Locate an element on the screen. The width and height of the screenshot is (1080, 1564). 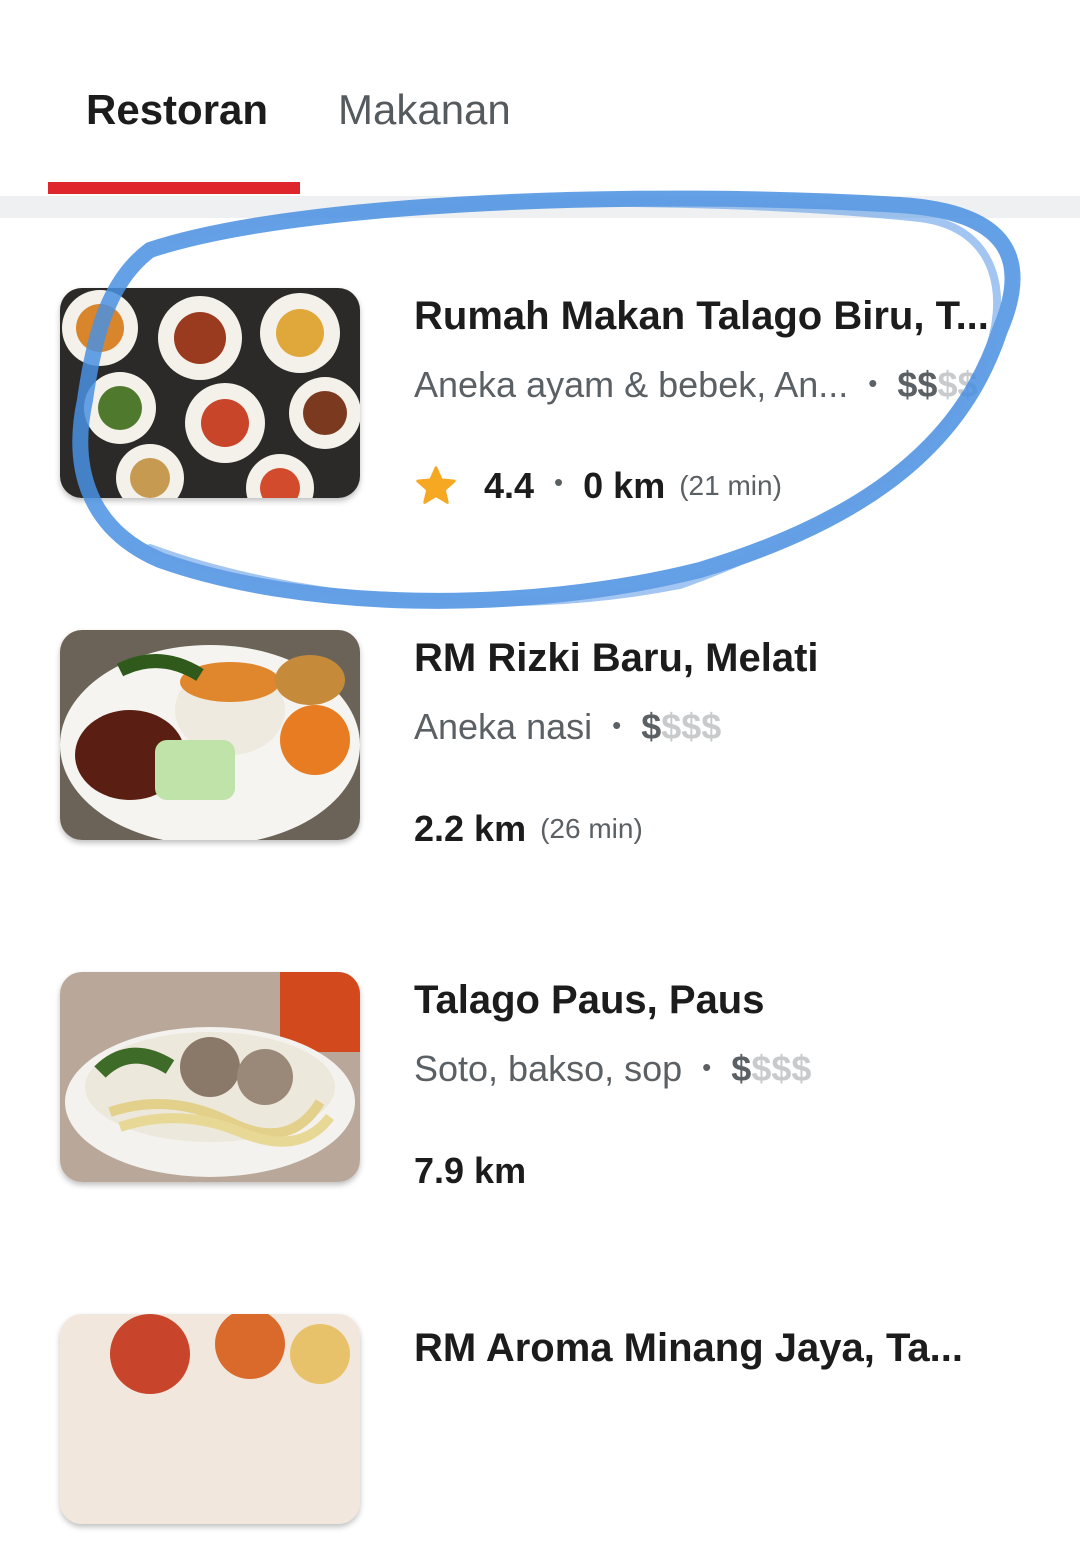
padang-dishes-icon is located at coordinates (210, 393).